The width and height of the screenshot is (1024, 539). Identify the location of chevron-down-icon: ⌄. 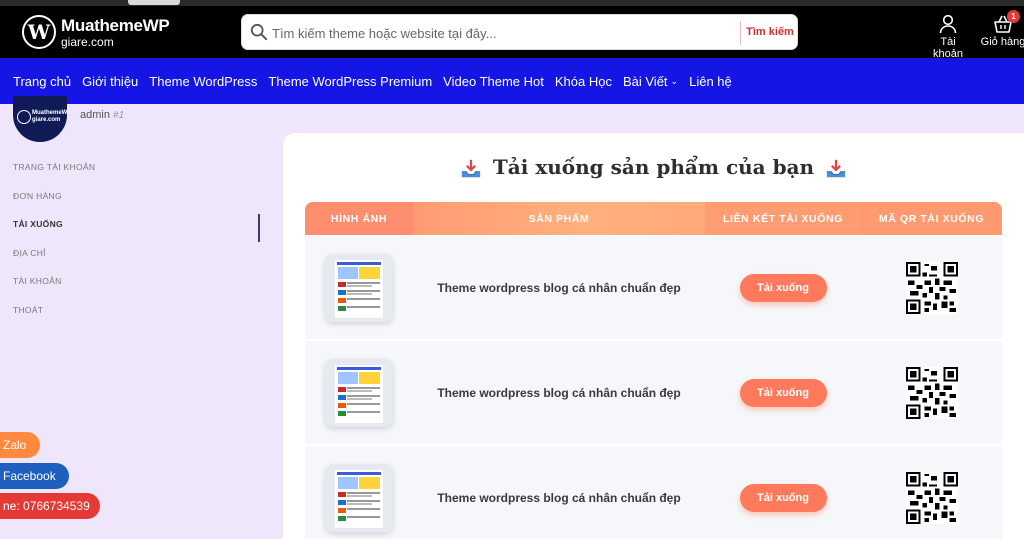
(674, 80).